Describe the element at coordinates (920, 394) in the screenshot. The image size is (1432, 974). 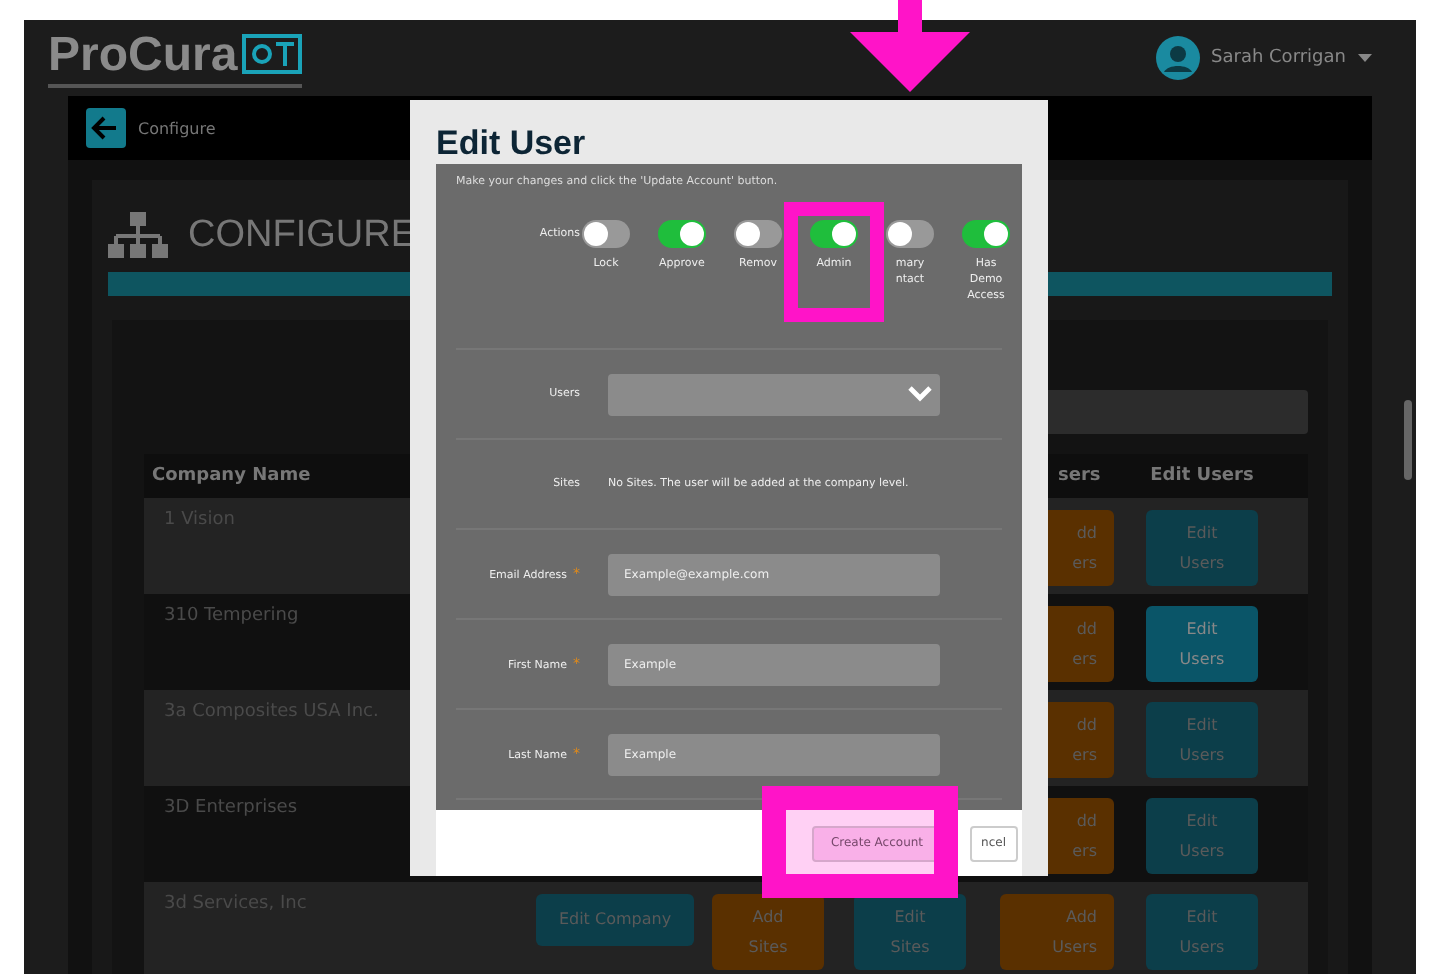
I see `chevron-down-icon` at that location.